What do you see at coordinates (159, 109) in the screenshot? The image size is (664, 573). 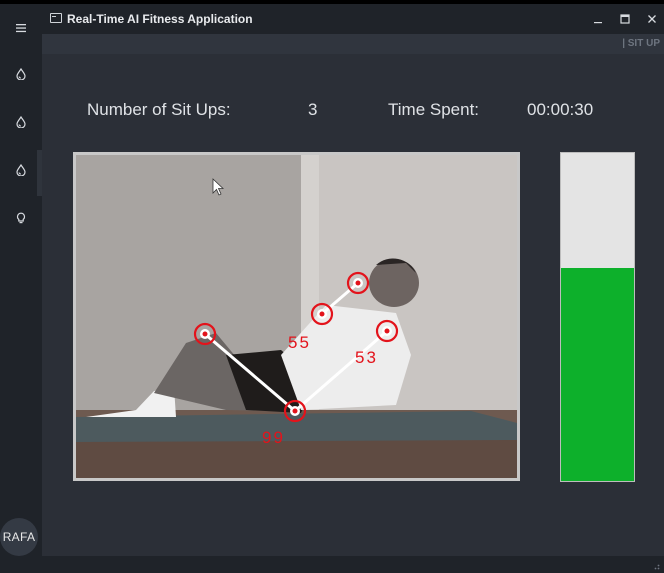 I see `situps-label: Number of Sit Ups:` at bounding box center [159, 109].